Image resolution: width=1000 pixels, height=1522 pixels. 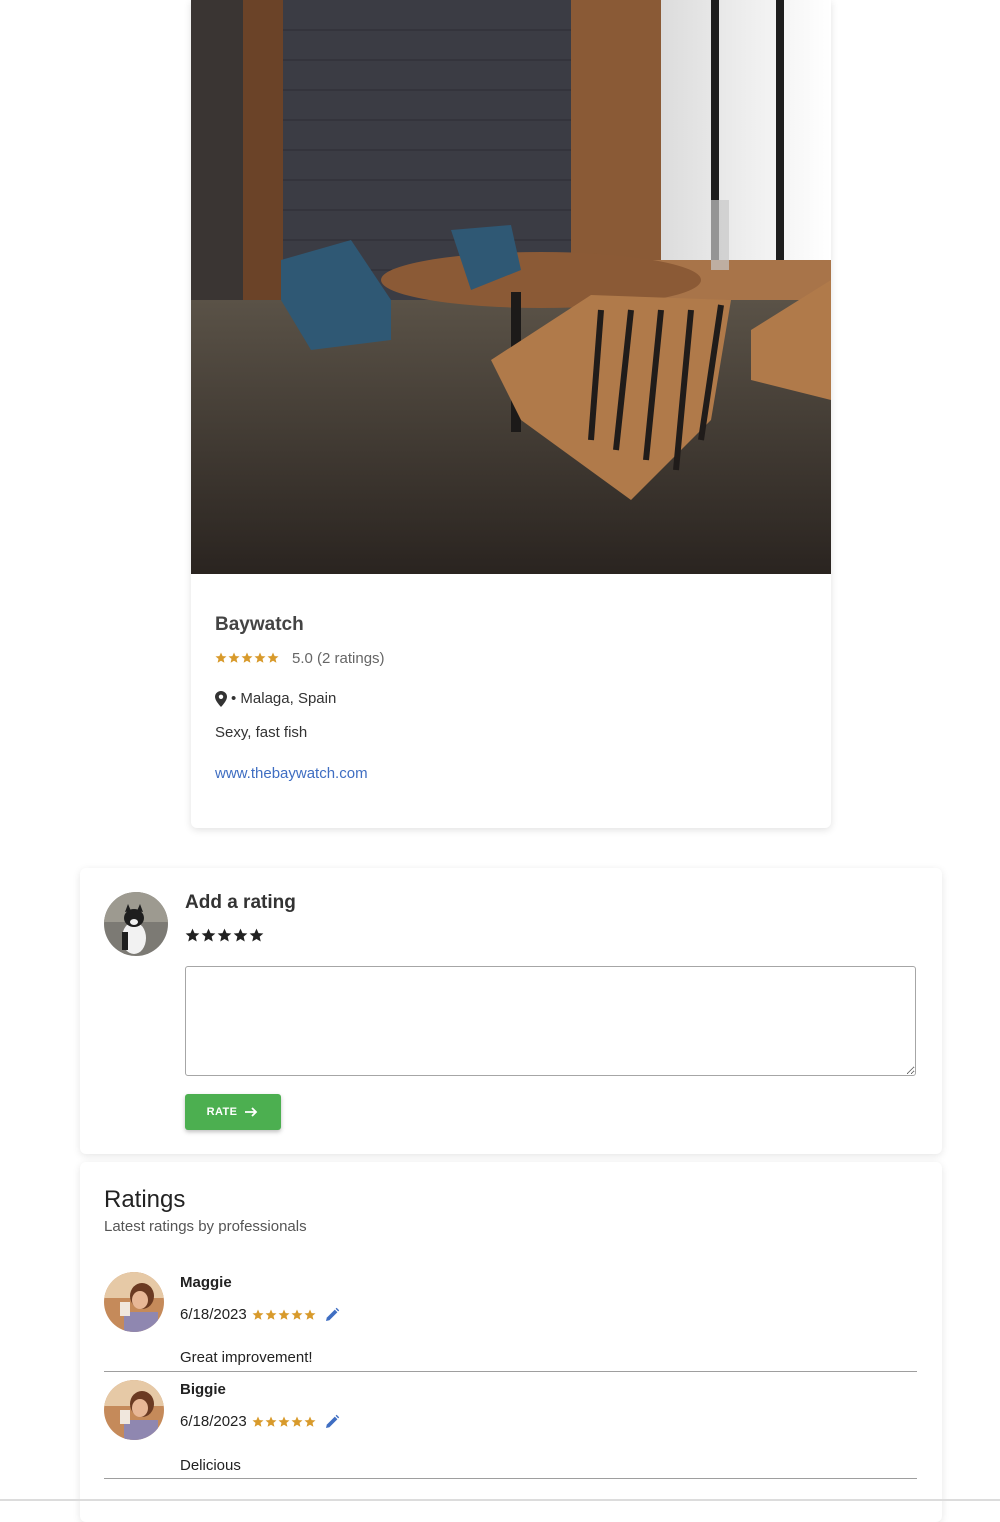 What do you see at coordinates (205, 1226) in the screenshot?
I see `ratings-subtitle: Latest ratings by professionals` at bounding box center [205, 1226].